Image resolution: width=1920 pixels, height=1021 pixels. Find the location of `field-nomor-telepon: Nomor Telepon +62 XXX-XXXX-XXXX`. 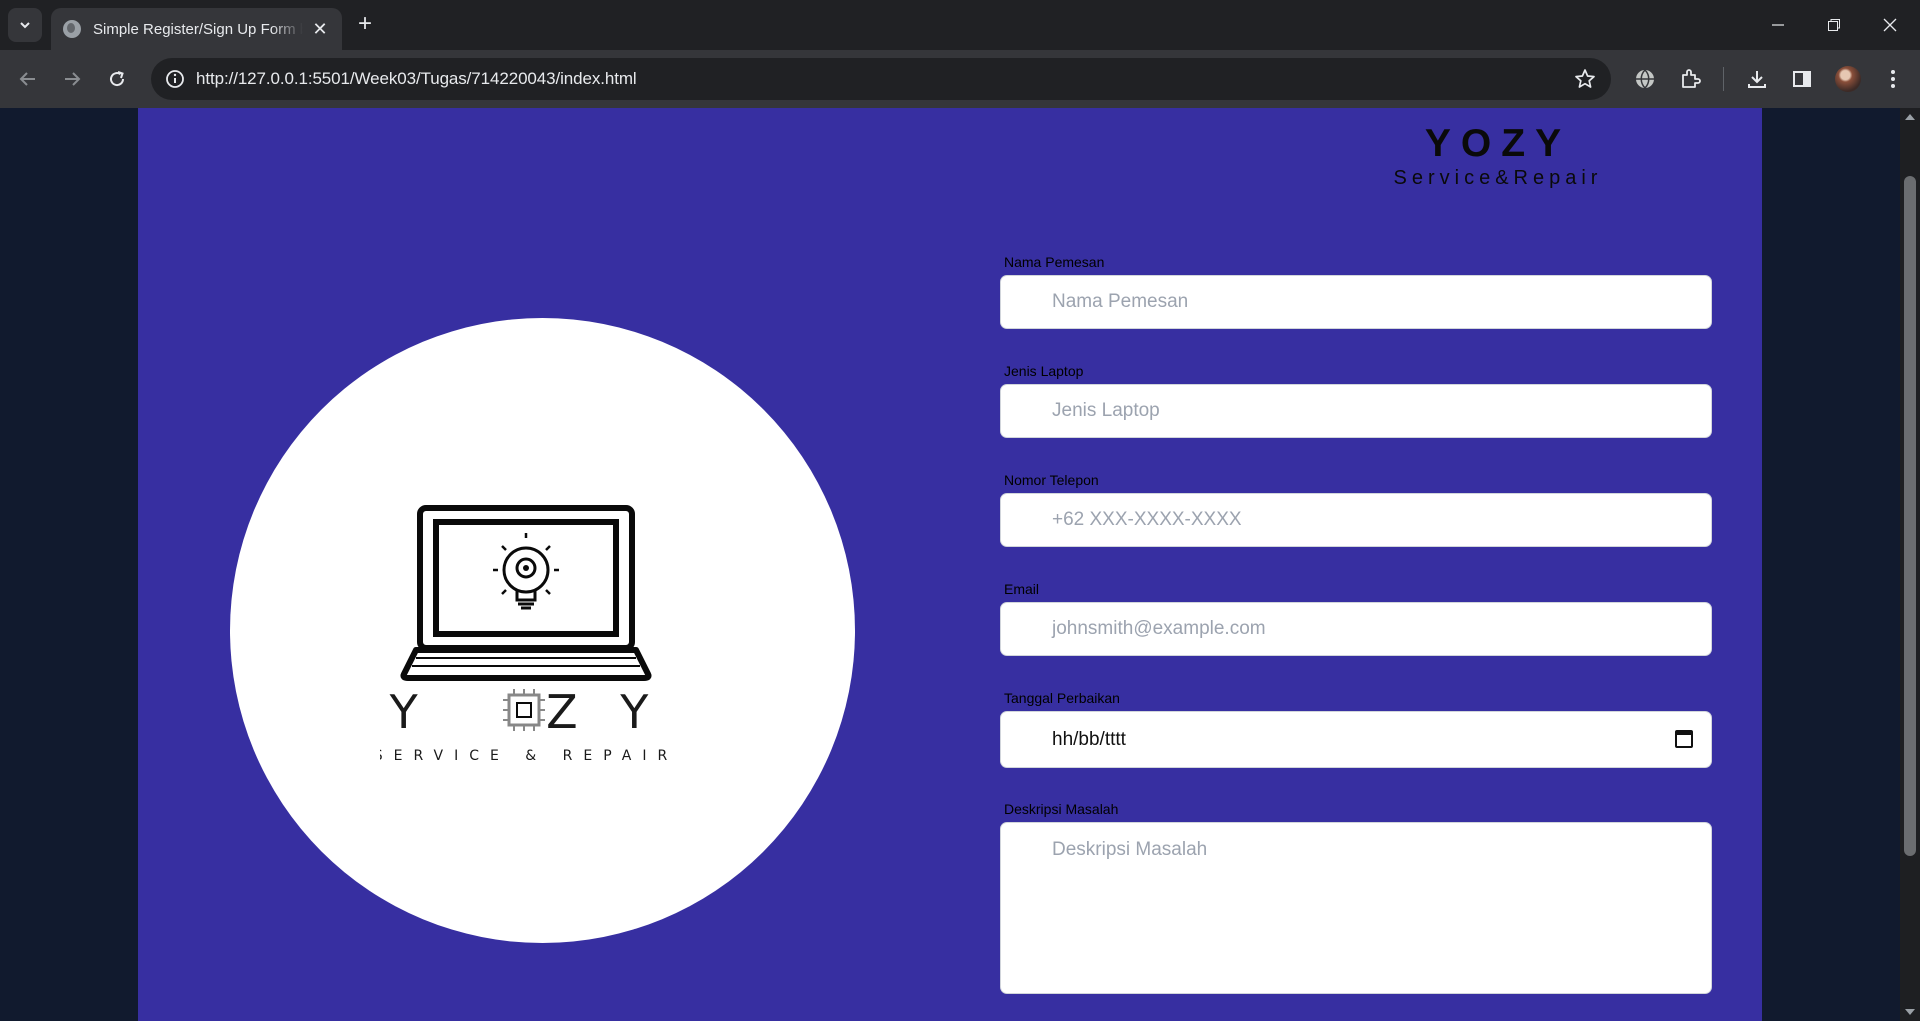

field-nomor-telepon: Nomor Telepon +62 XXX-XXXX-XXXX is located at coordinates (1356, 509).